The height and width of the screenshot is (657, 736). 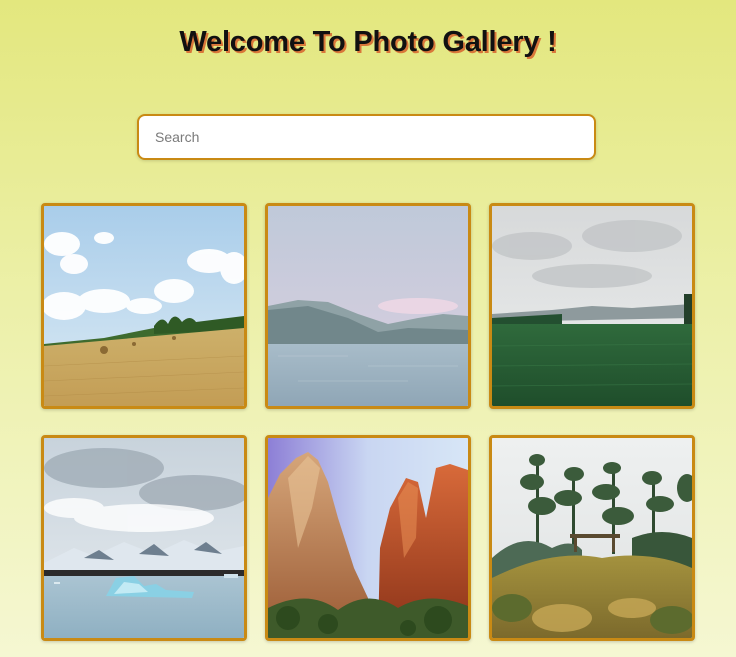 I want to click on page-title: Welcome To Photo Gallery !, so click(x=368, y=42).